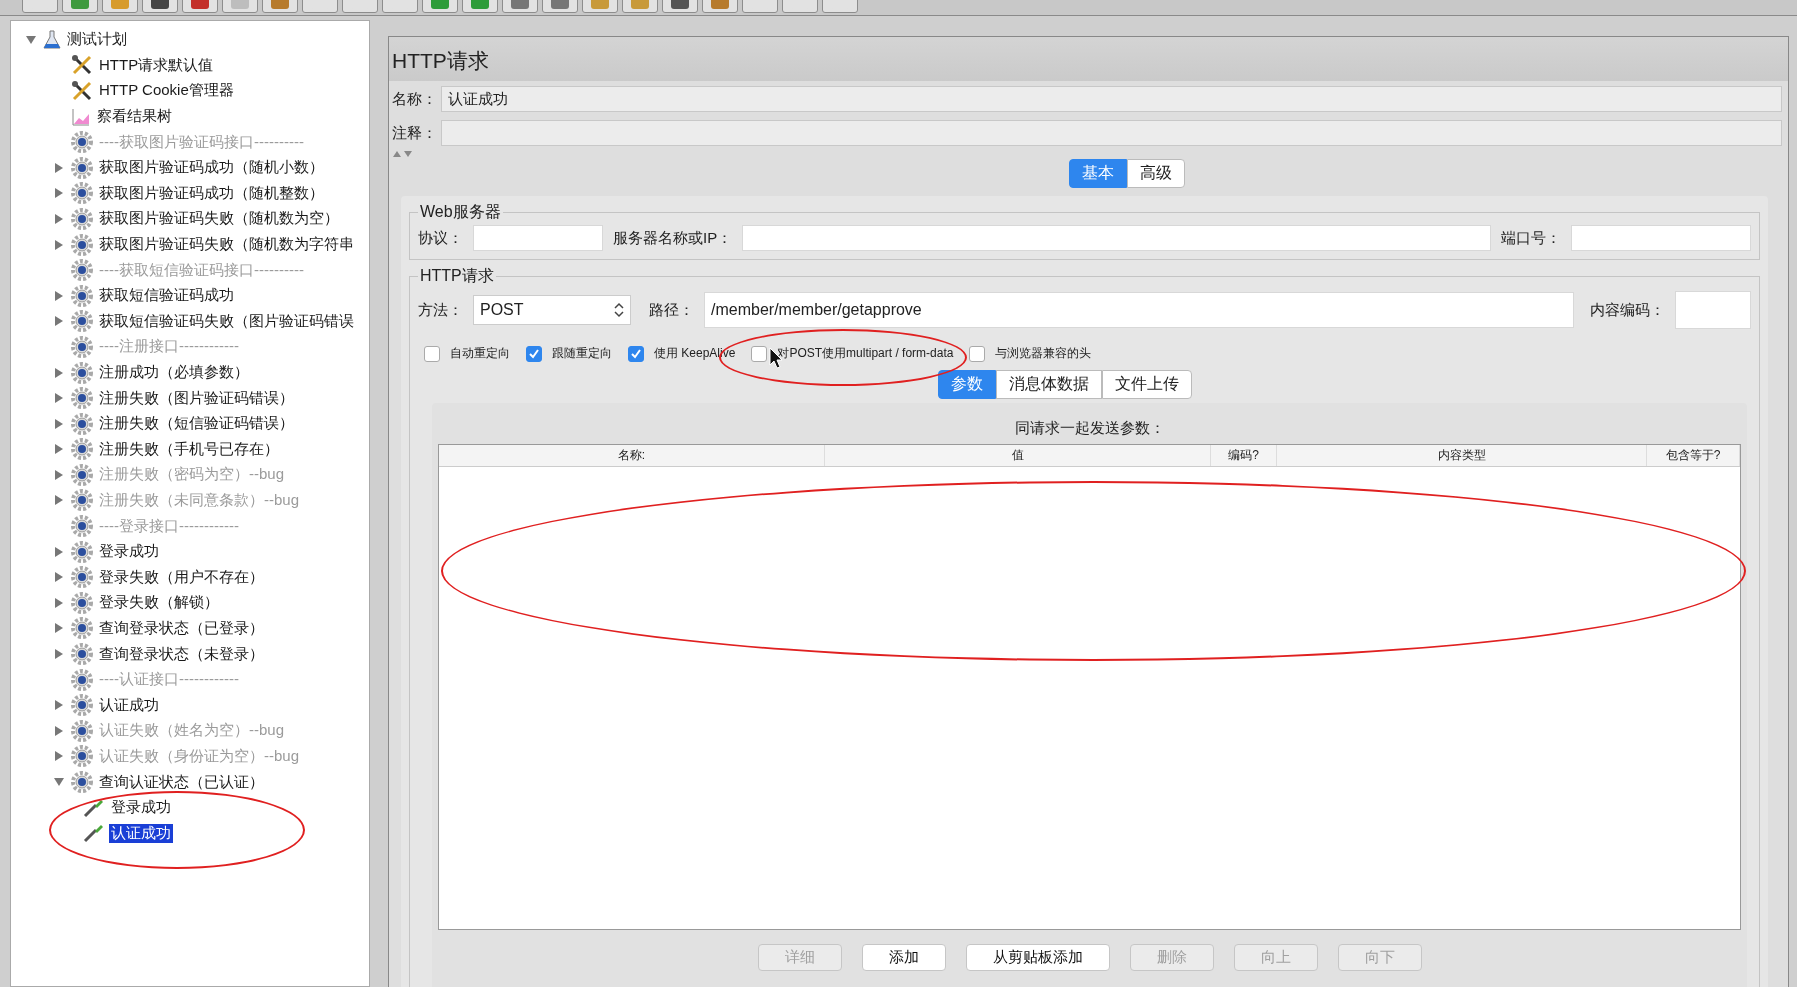 The image size is (1797, 987). I want to click on tab: 消息体数据, so click(1049, 384).